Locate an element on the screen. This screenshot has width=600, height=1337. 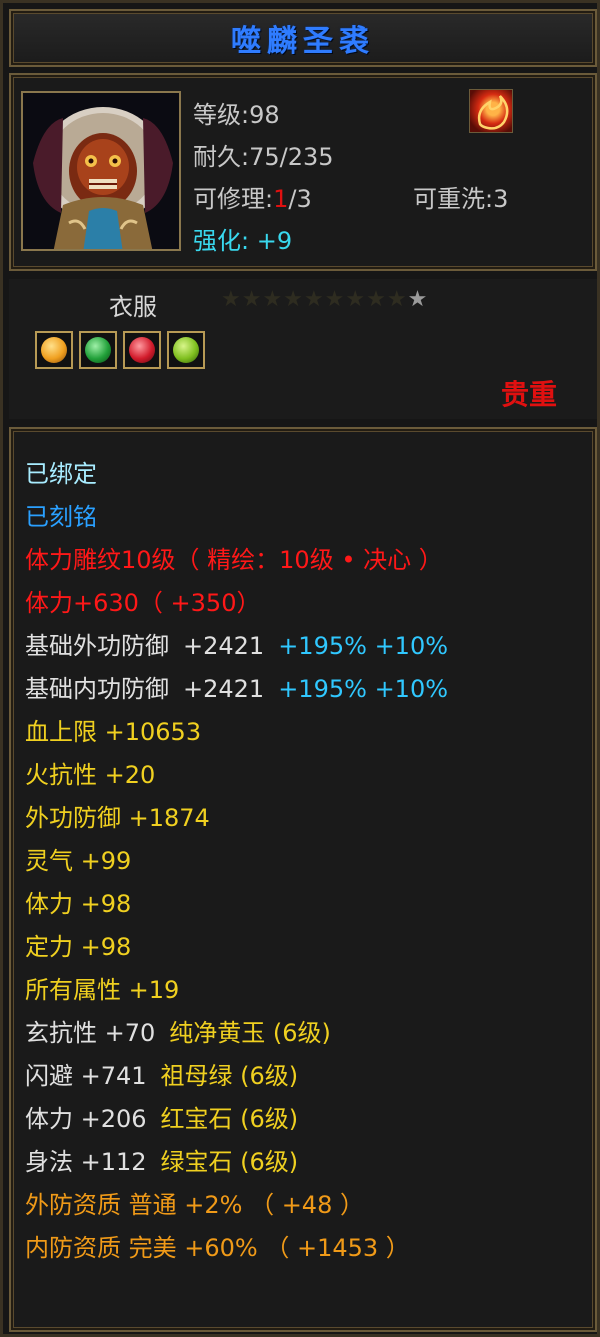
gem-slots is located at coordinates (120, 350).